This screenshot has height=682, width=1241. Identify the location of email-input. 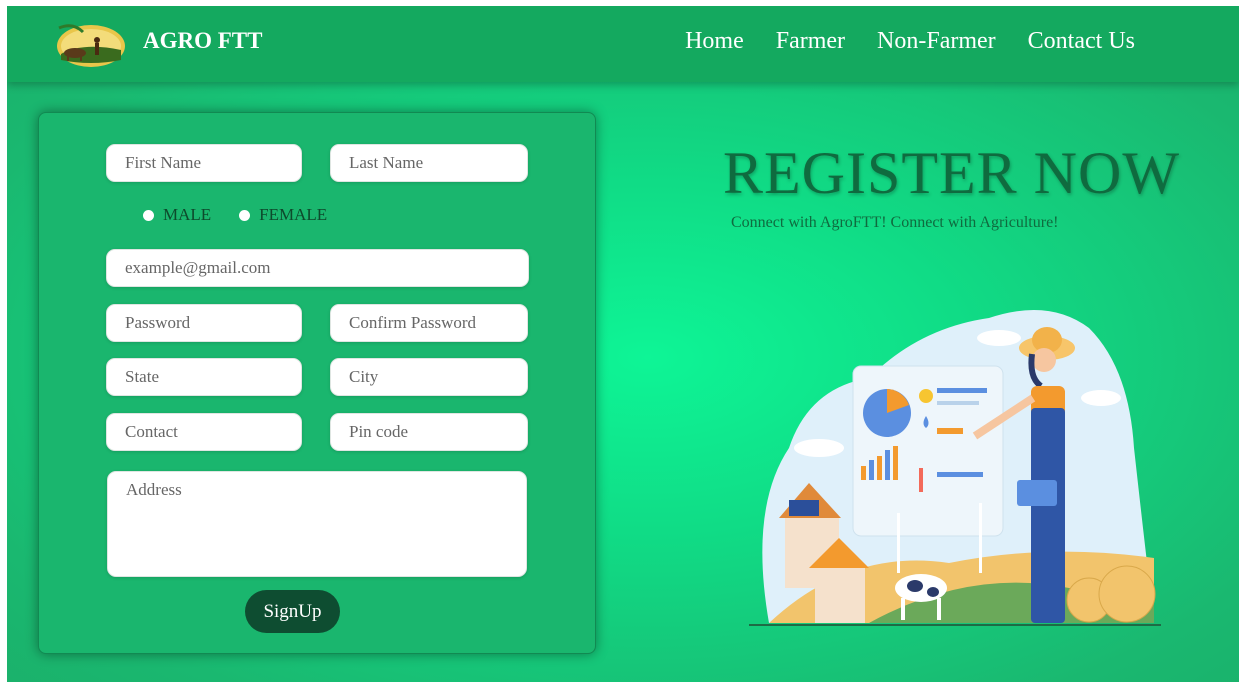
(317, 268).